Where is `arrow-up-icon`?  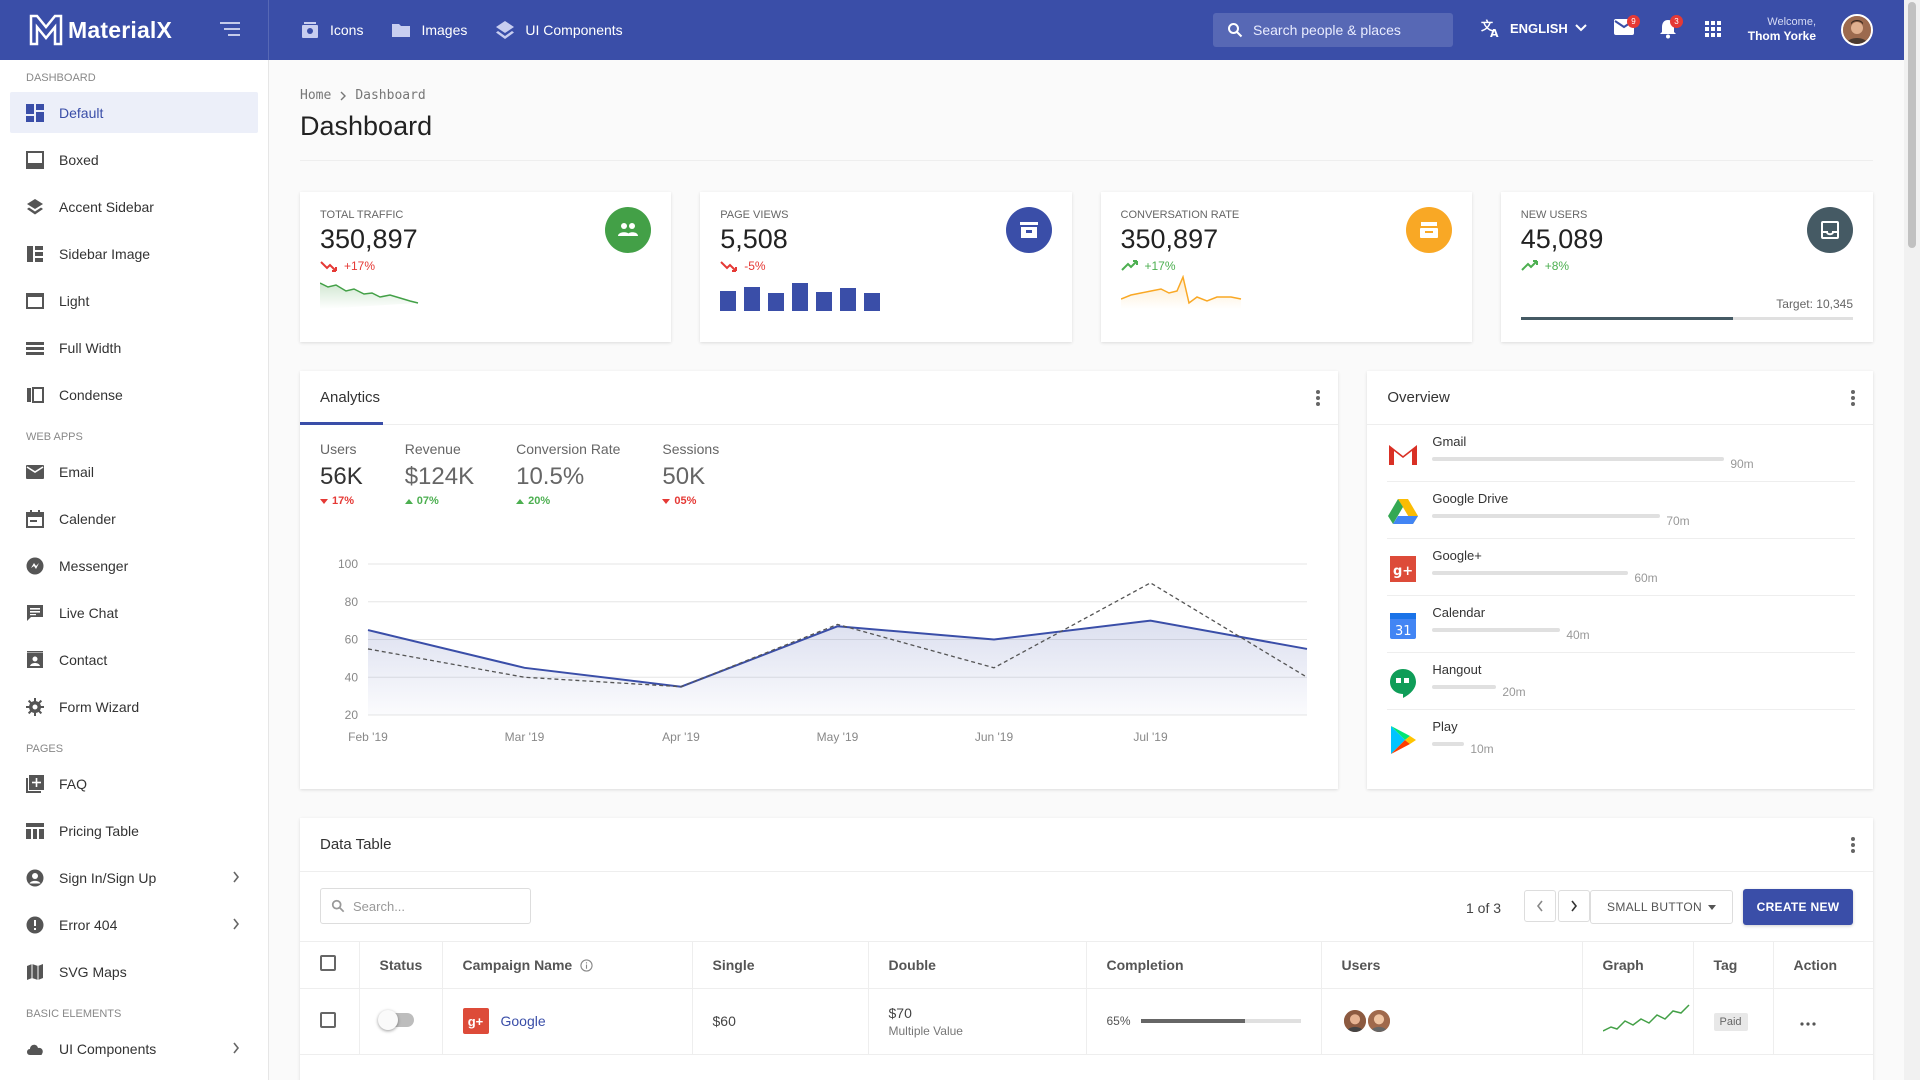
arrow-up-icon is located at coordinates (520, 501).